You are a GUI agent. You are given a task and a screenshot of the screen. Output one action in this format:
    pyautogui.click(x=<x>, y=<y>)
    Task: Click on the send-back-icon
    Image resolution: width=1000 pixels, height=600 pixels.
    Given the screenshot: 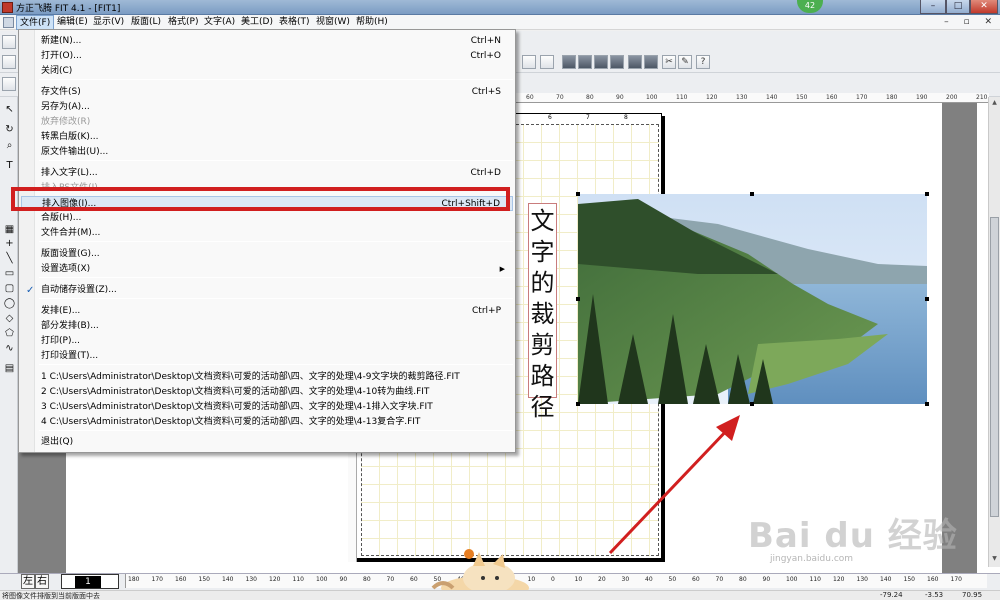 What is the action you would take?
    pyautogui.click(x=651, y=62)
    